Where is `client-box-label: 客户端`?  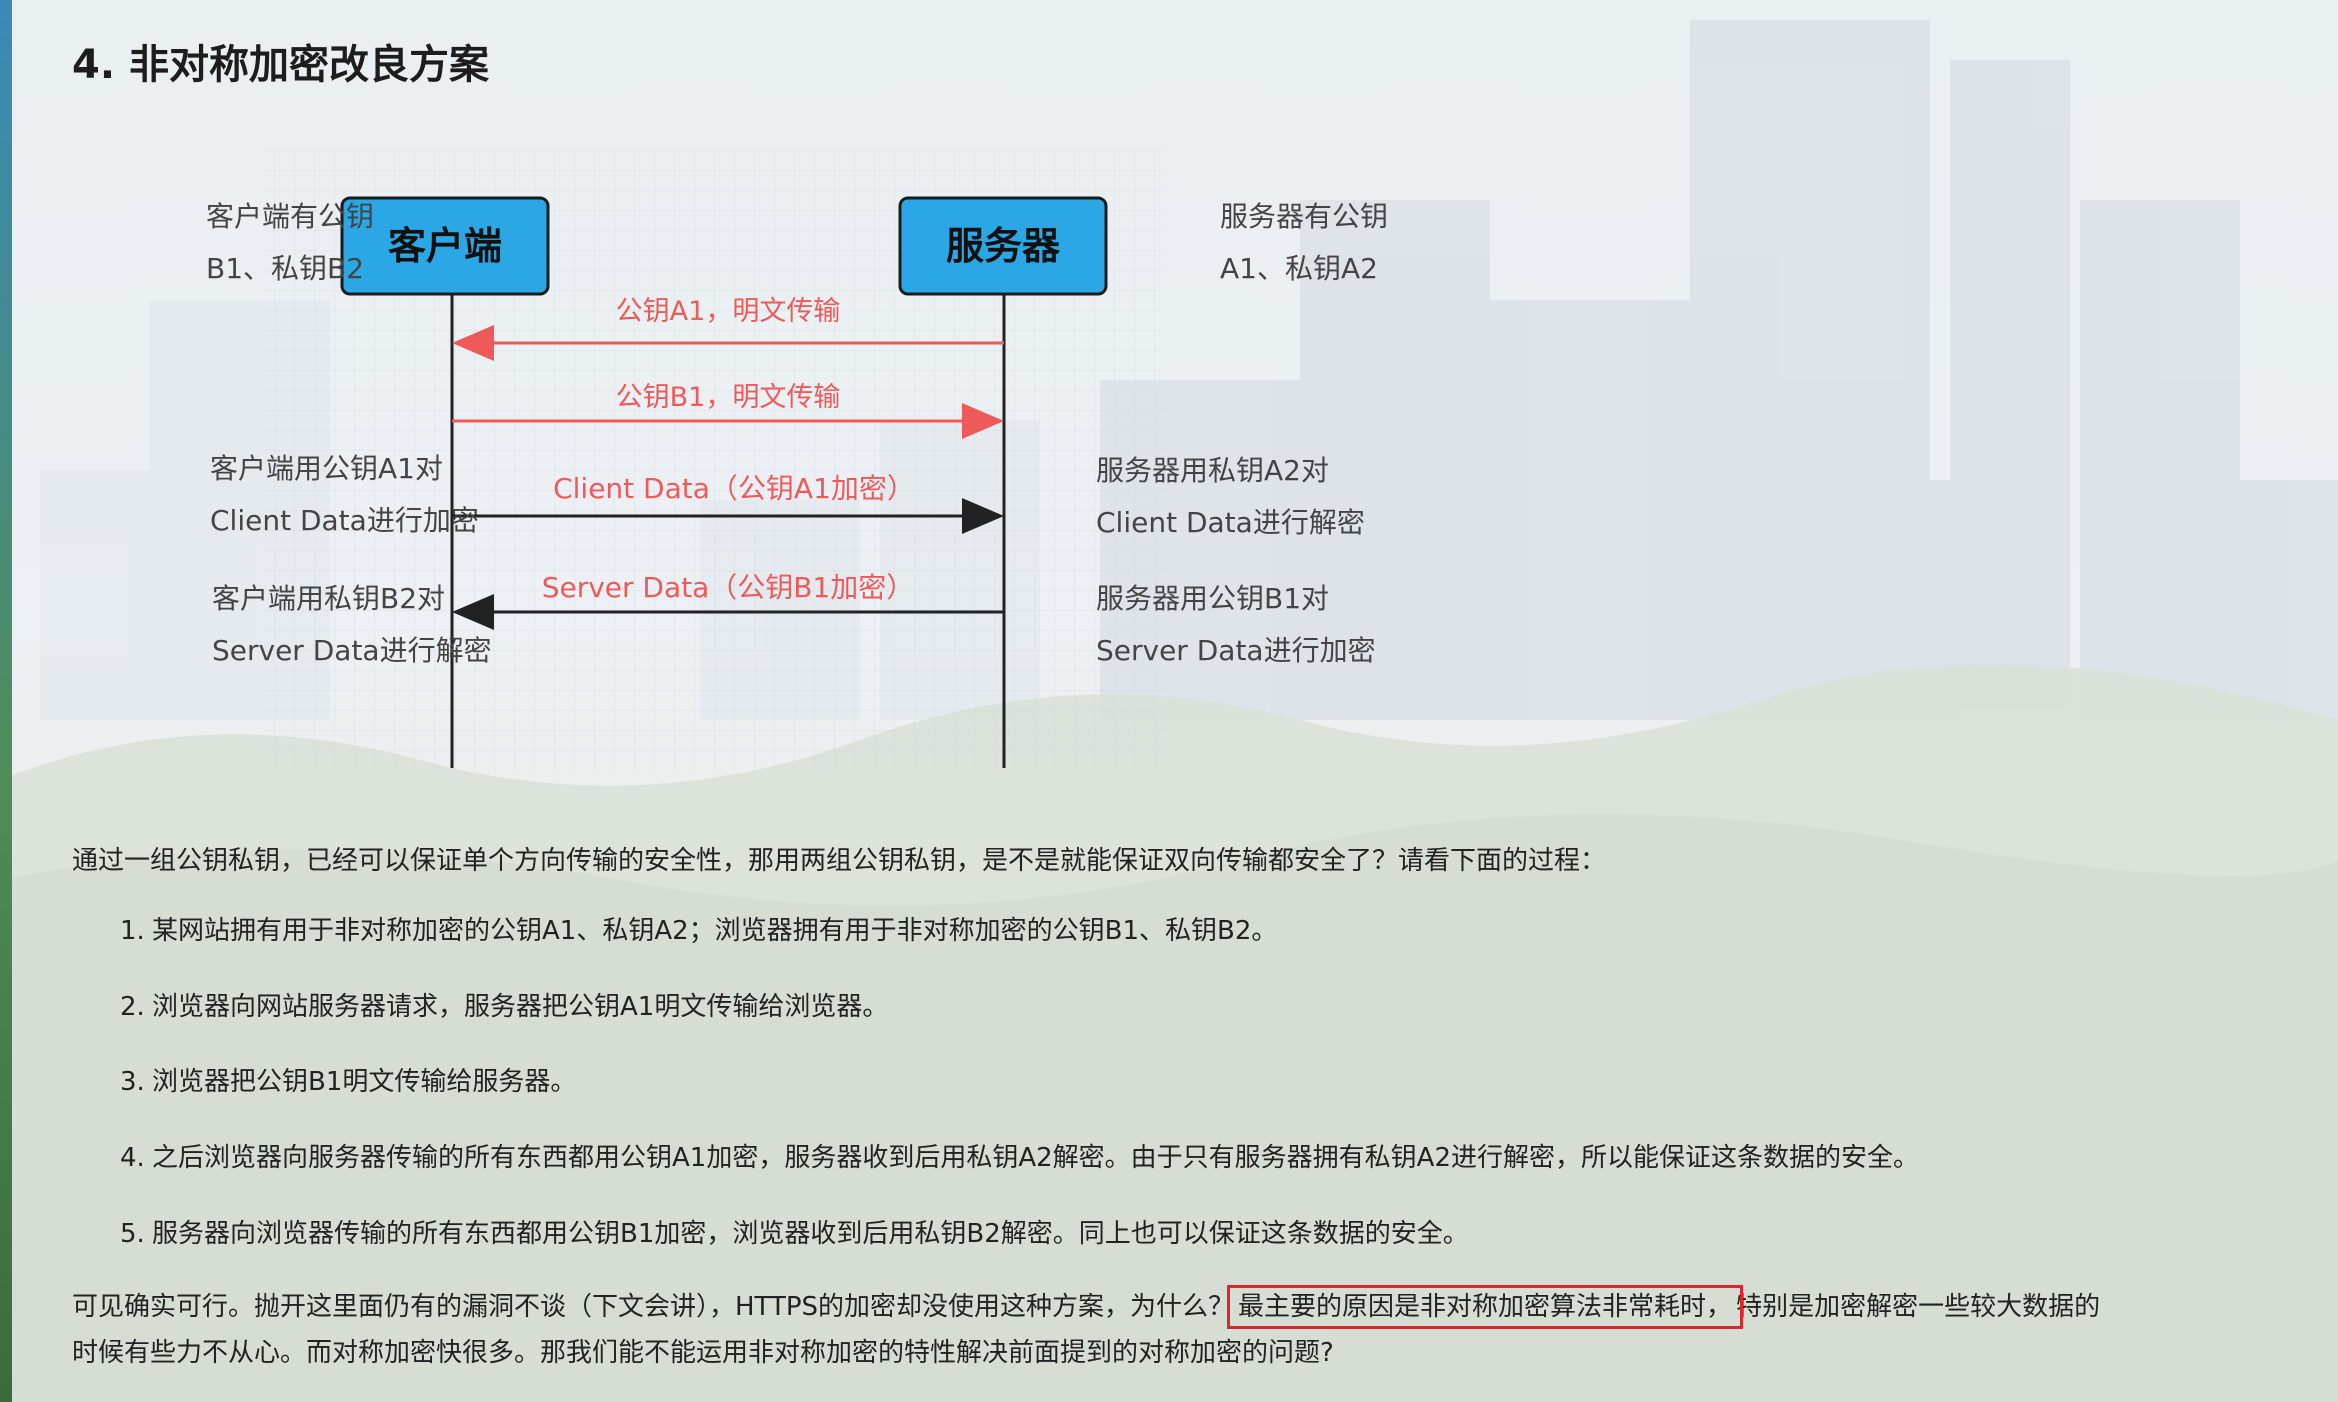
client-box-label: 客户端 is located at coordinates (445, 246).